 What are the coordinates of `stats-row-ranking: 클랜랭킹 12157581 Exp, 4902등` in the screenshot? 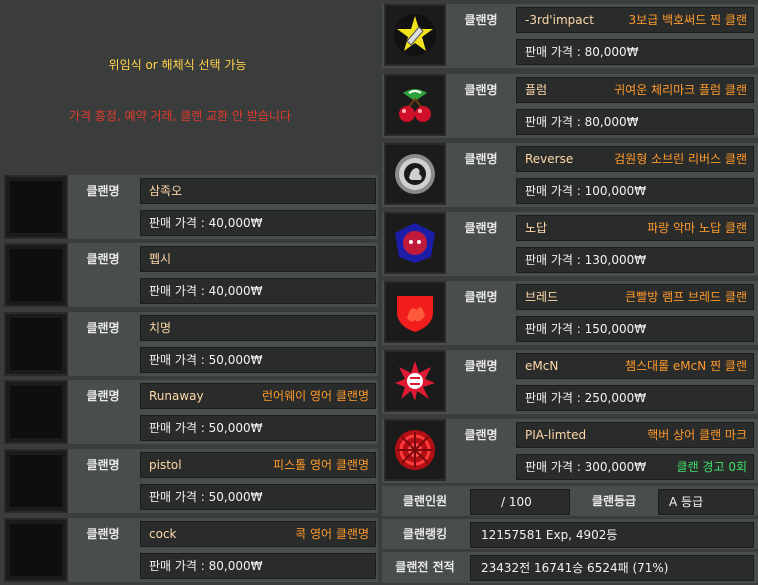 It's located at (570, 534).